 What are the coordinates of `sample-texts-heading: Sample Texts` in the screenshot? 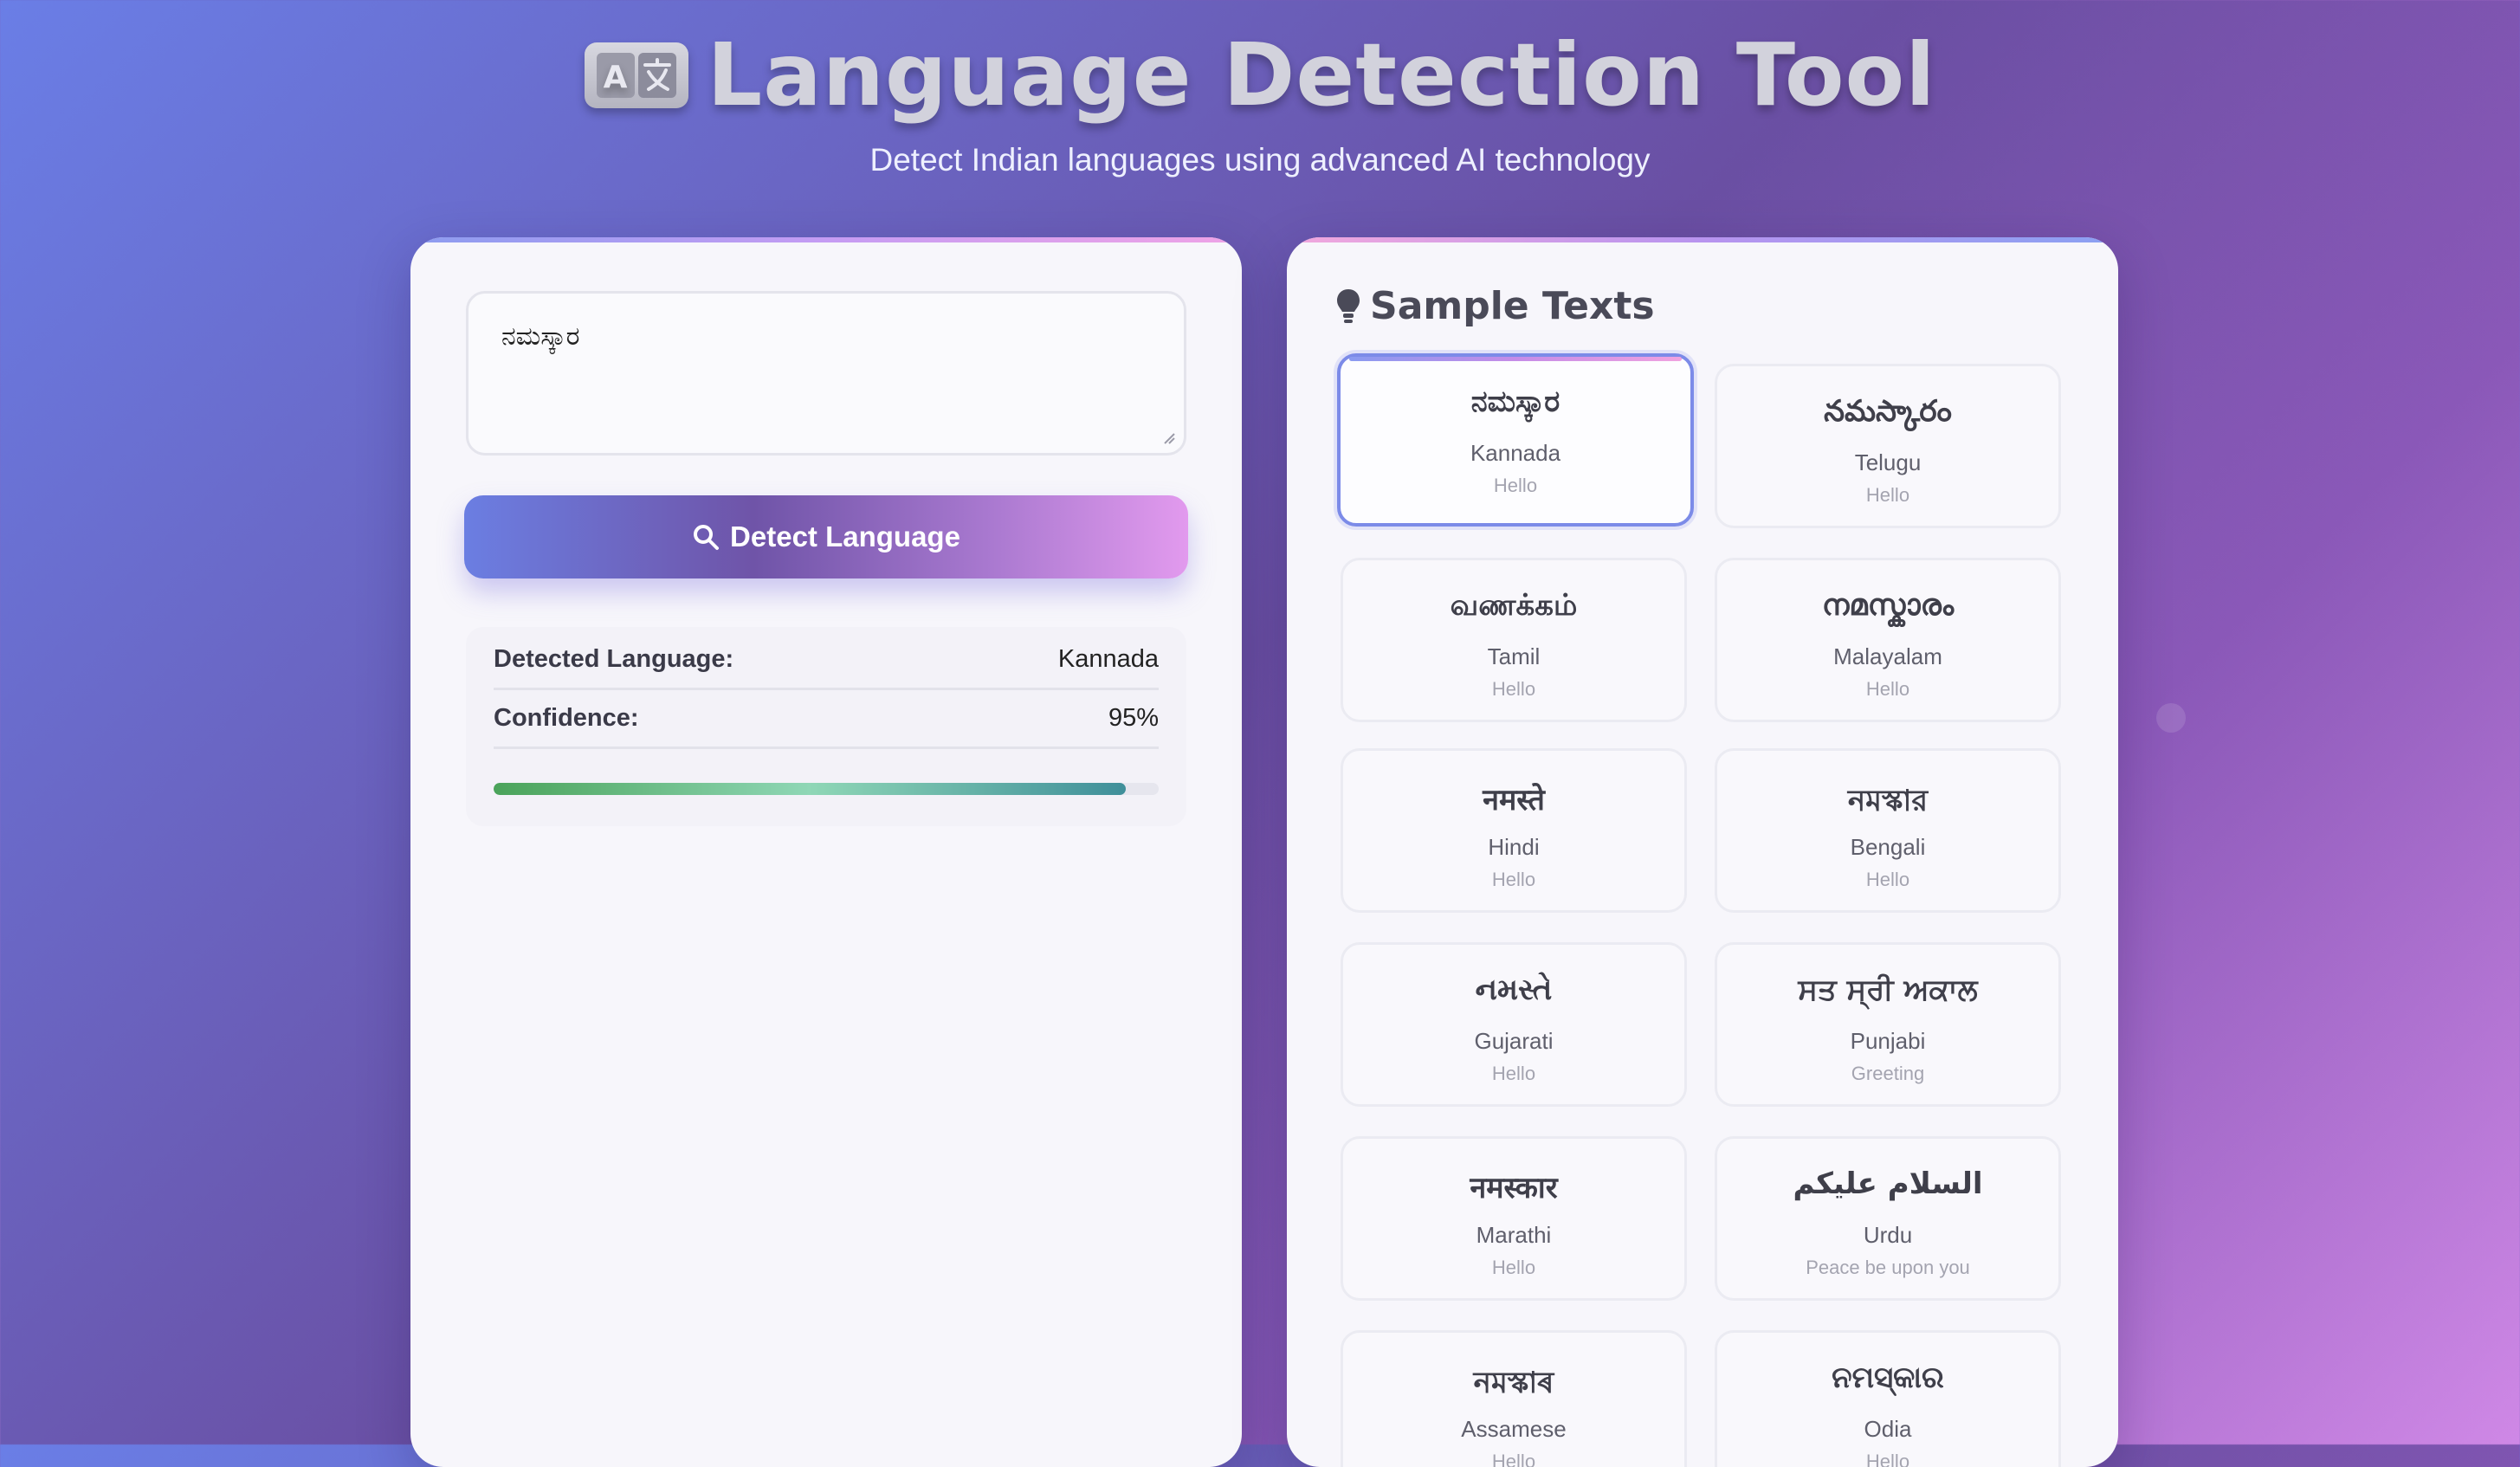 It's located at (1495, 306).